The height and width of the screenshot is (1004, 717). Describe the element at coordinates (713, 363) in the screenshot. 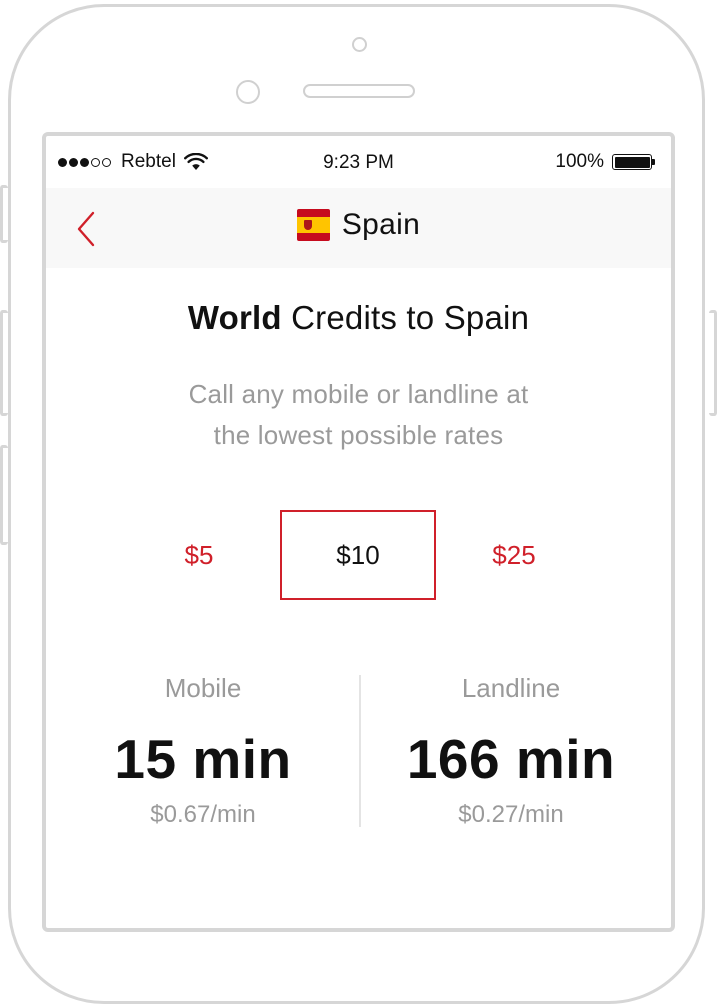

I see `power-button` at that location.